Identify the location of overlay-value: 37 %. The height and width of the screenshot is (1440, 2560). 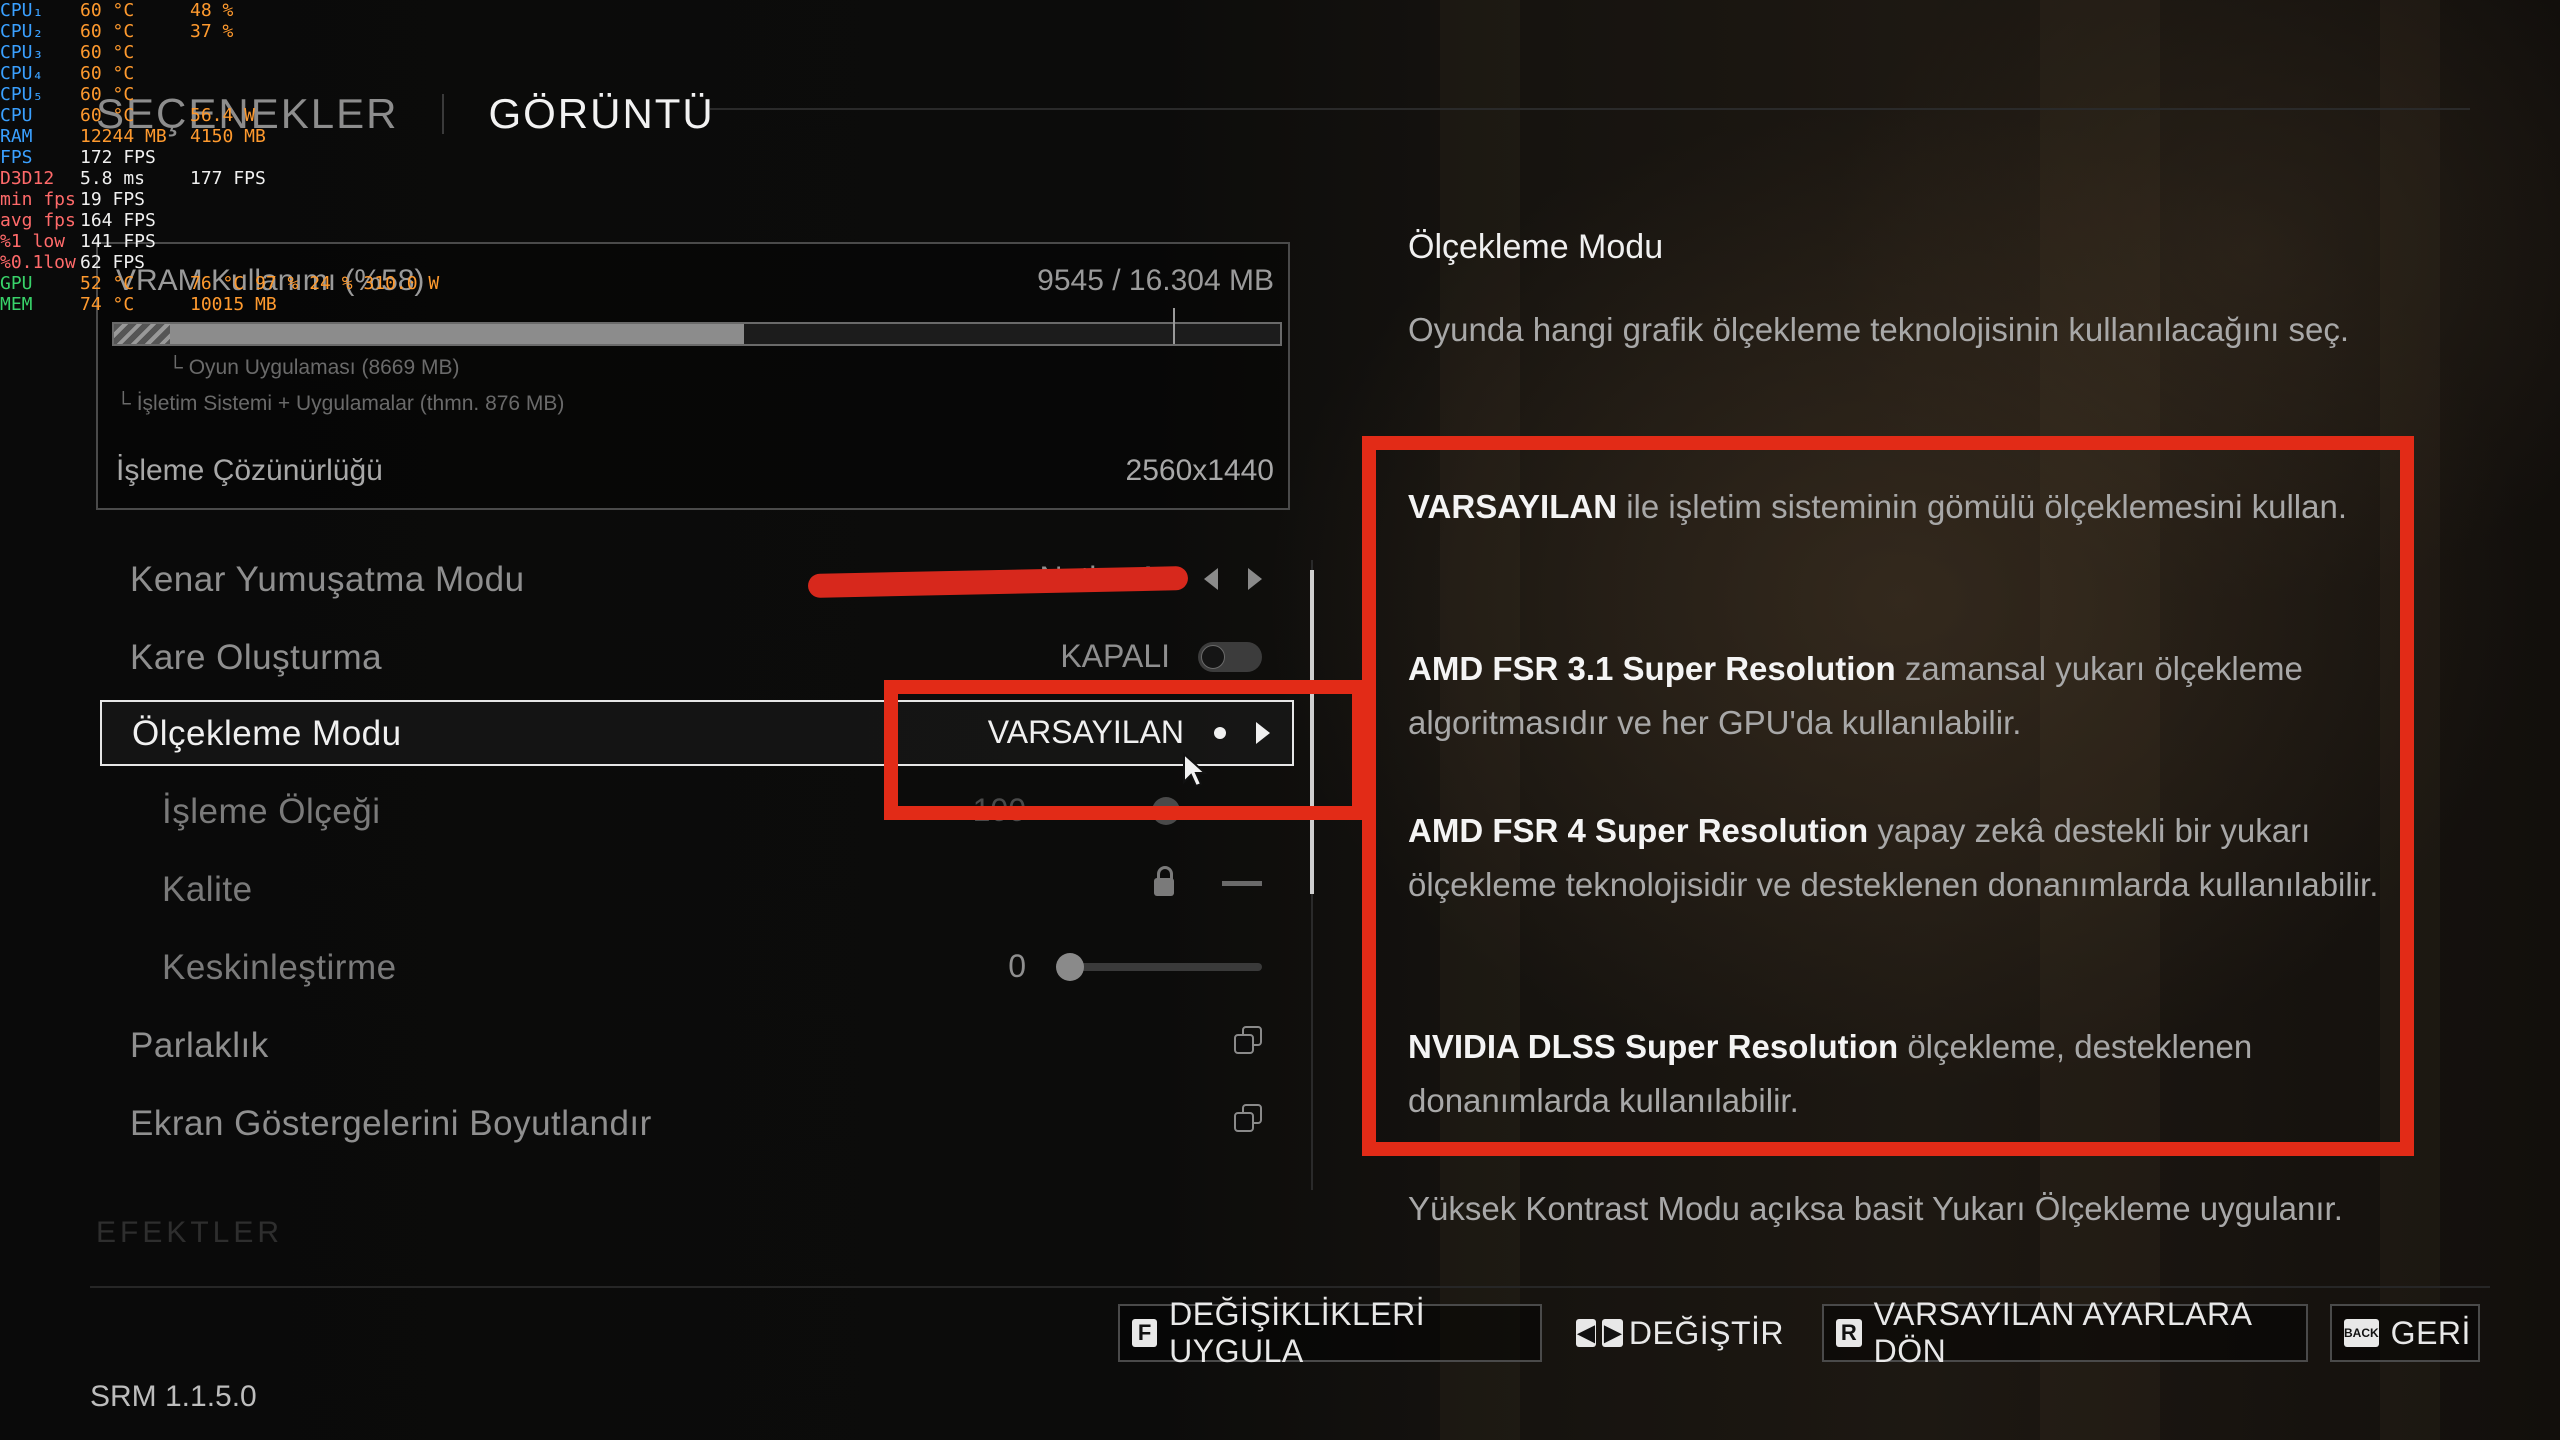
(212, 31).